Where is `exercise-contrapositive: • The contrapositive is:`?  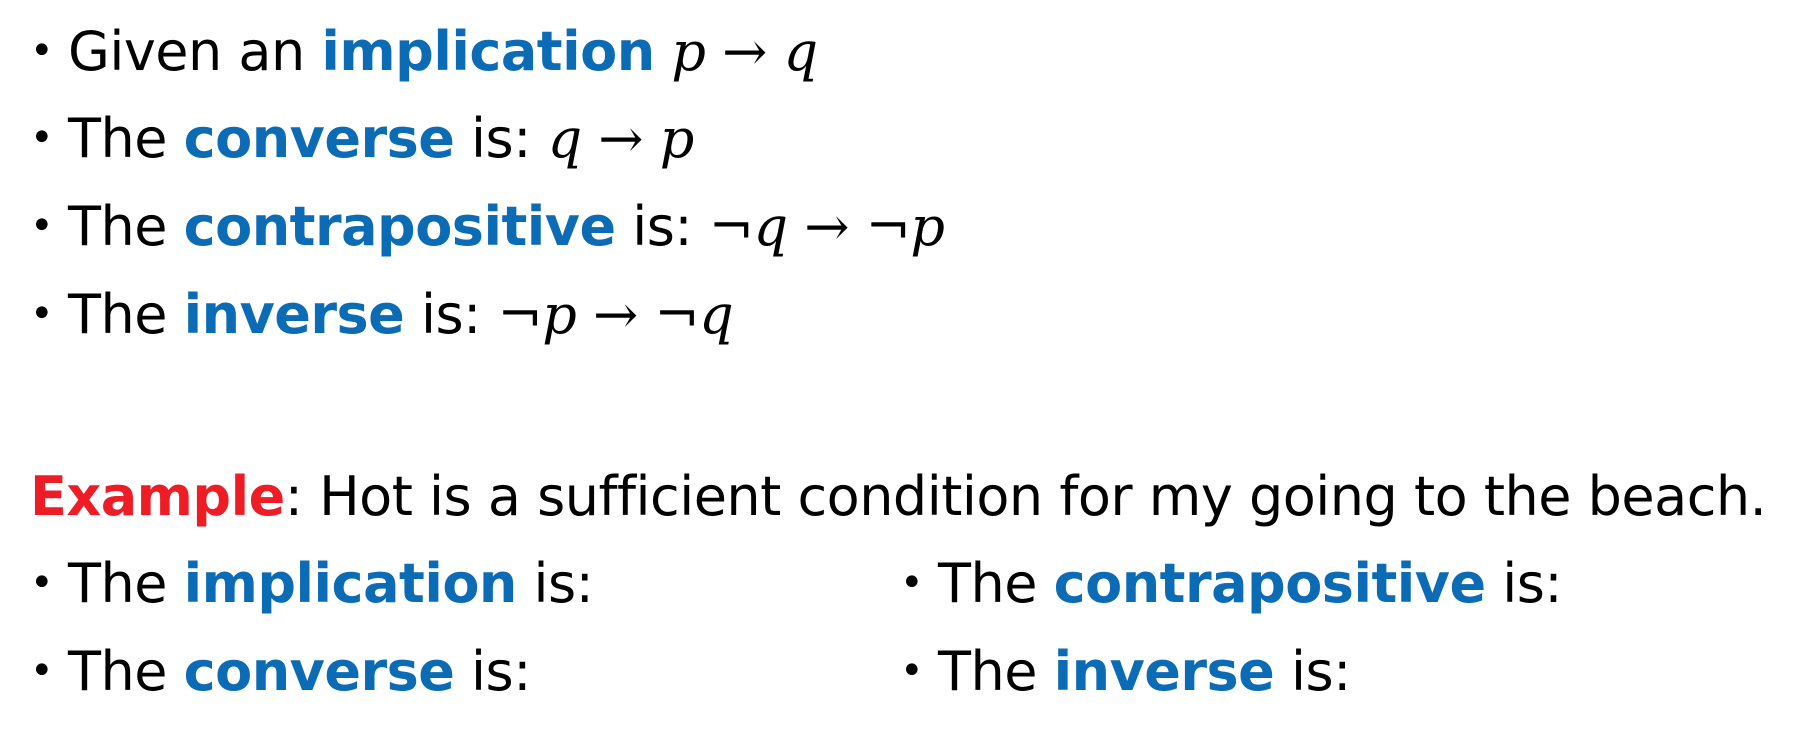
exercise-contrapositive: • The contrapositive is: is located at coordinates (1231, 583).